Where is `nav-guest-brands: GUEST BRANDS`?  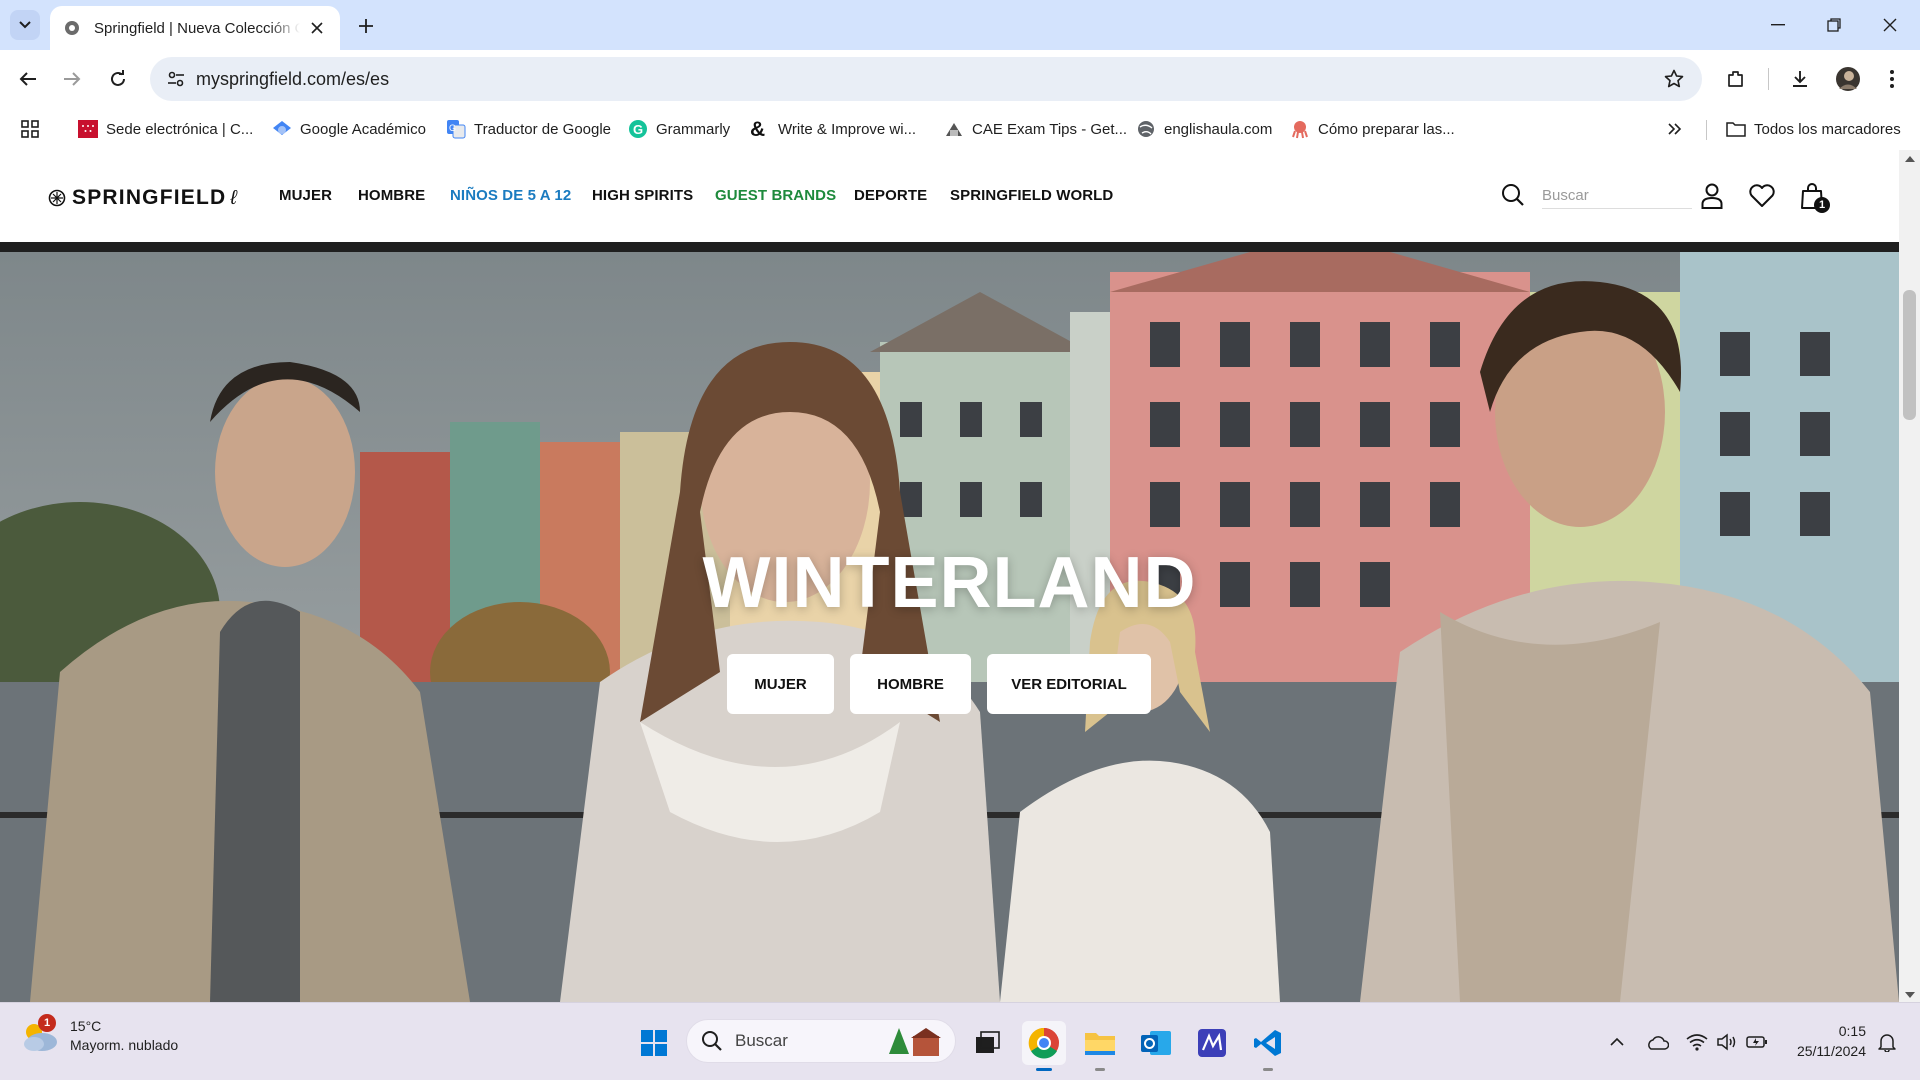 nav-guest-brands: GUEST BRANDS is located at coordinates (775, 195).